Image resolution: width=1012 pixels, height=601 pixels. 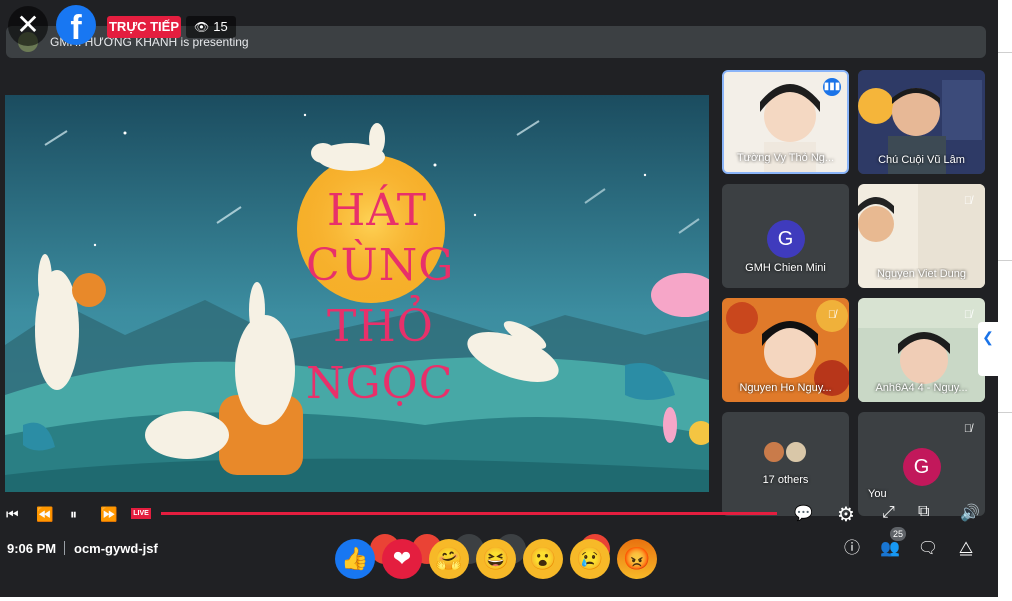 I want to click on gear-icon: ⚙, so click(x=846, y=515).